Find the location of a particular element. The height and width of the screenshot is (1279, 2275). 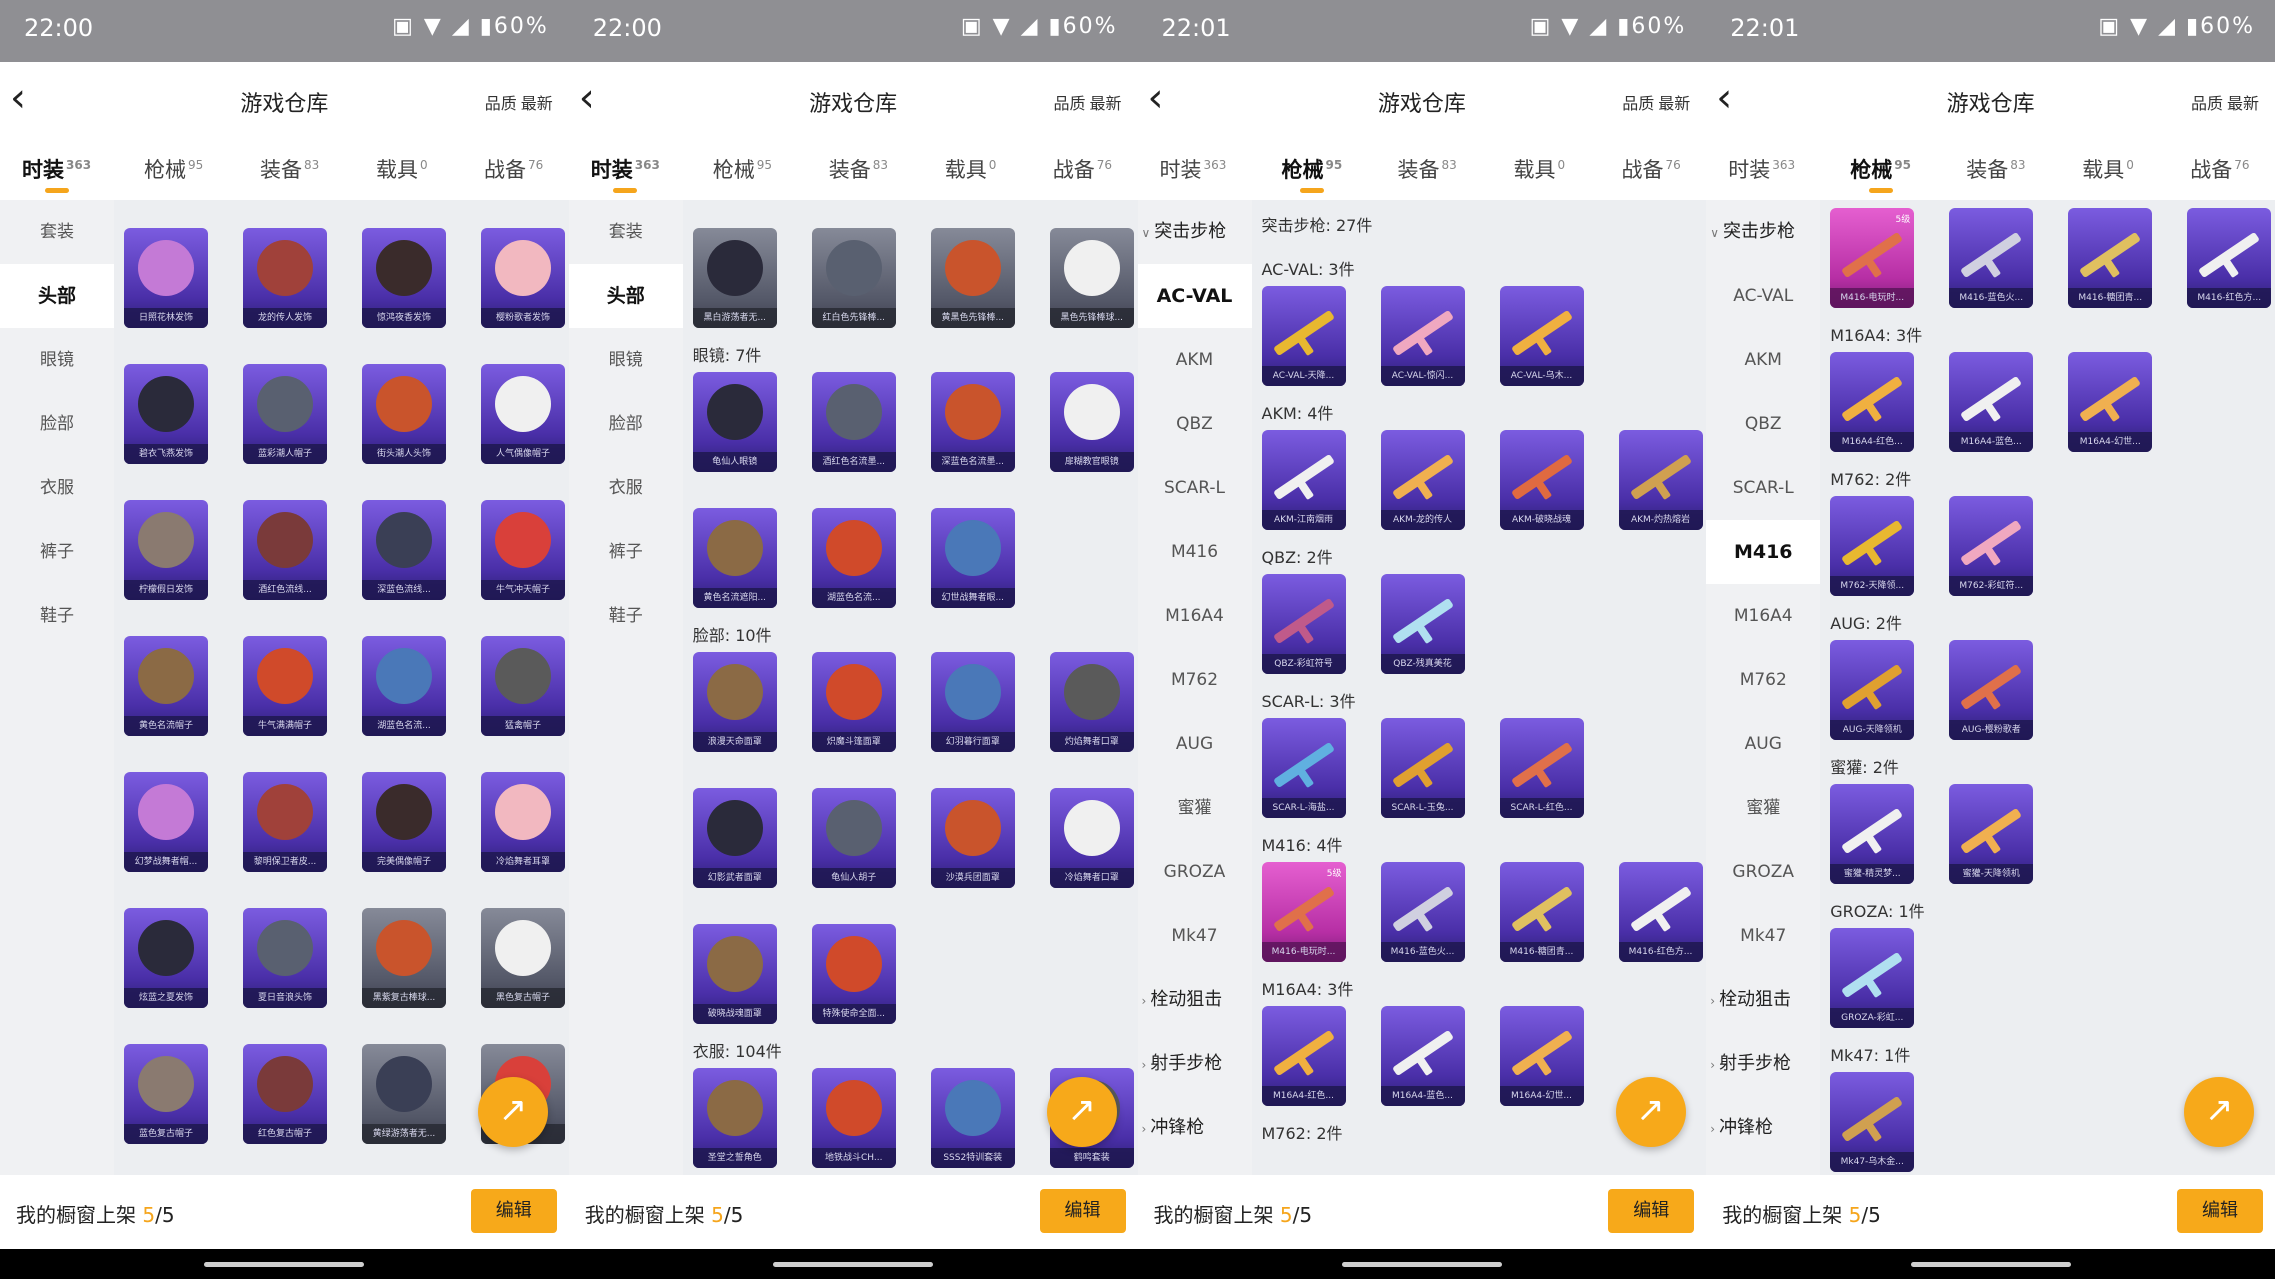

sidebar-item-outfit: 套装 is located at coordinates (57, 232).